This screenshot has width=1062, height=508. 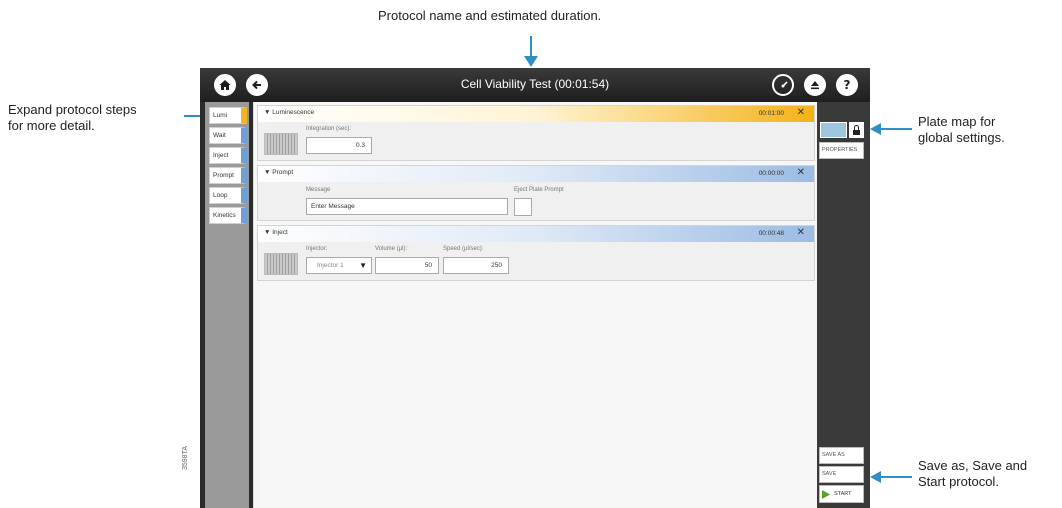 I want to click on callout-text: for more detail., so click(x=51, y=125).